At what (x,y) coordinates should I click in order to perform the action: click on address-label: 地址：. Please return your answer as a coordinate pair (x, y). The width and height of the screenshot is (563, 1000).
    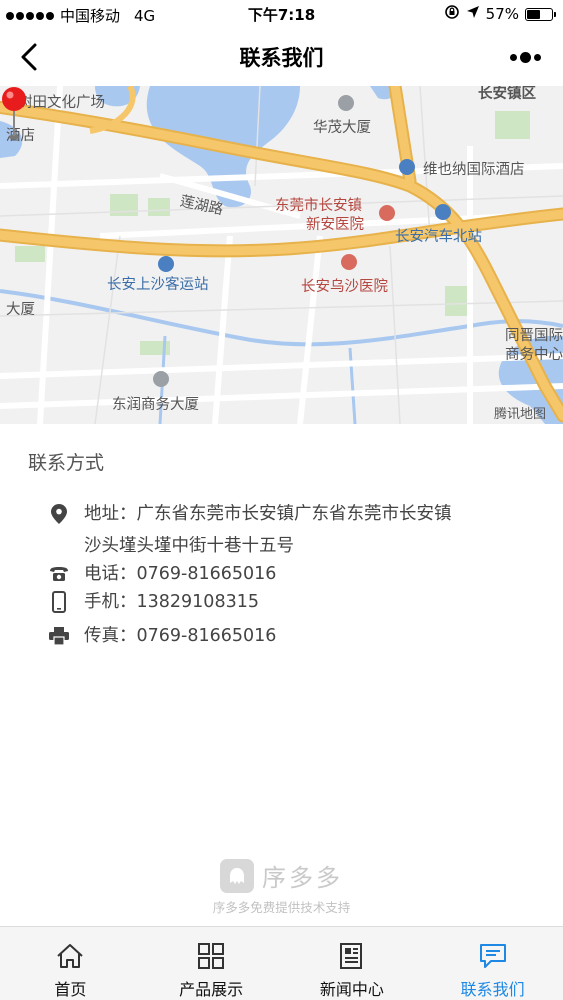
    Looking at the image, I should click on (110, 514).